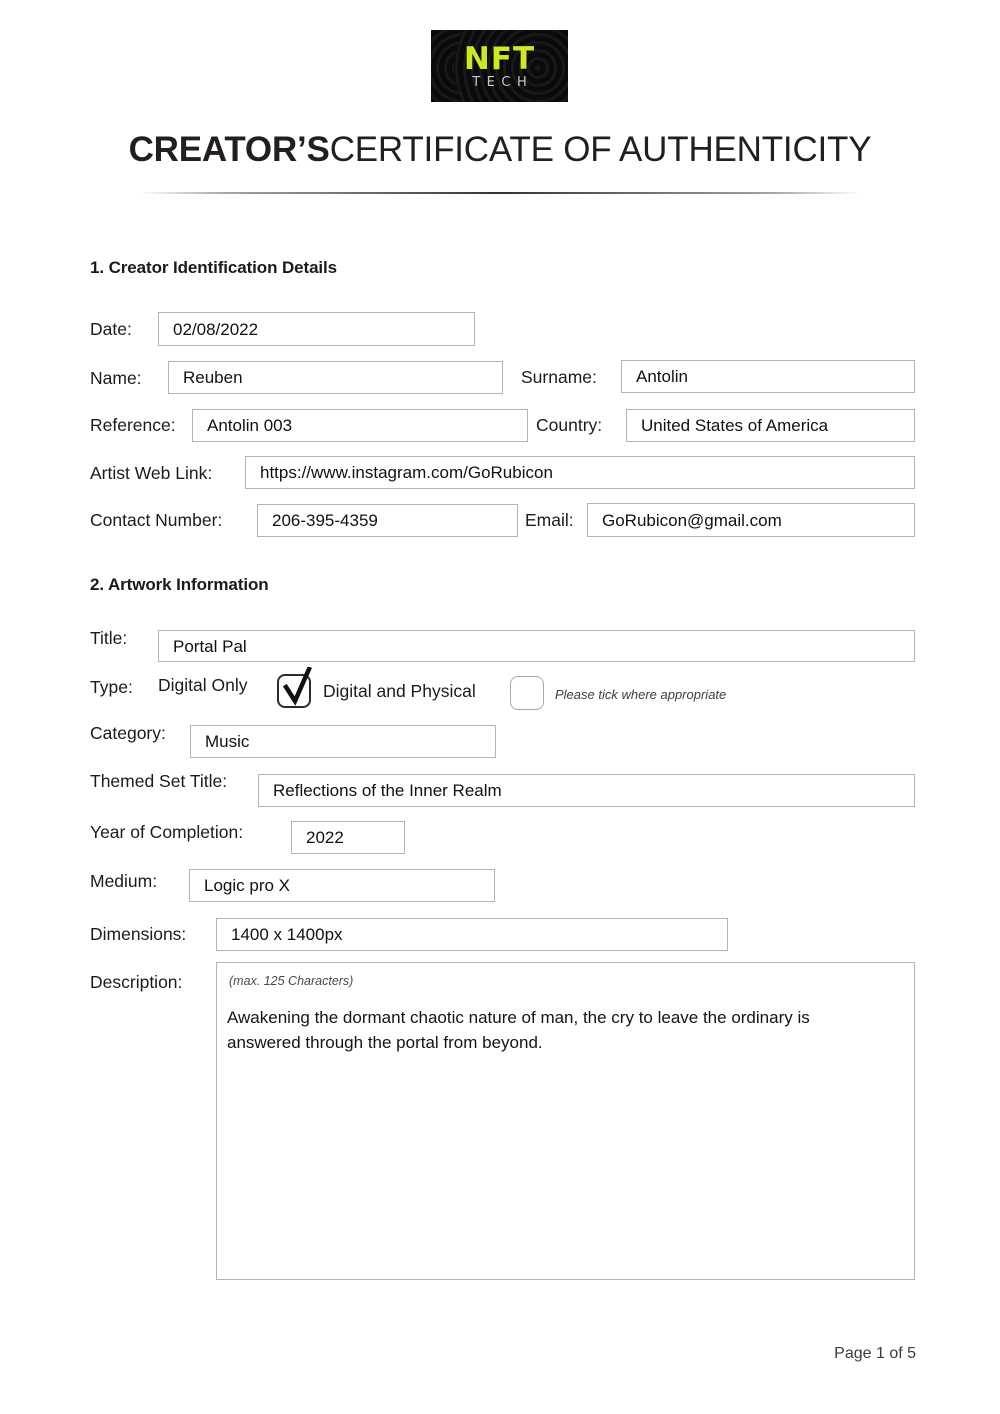 The image size is (1000, 1414). Describe the element at coordinates (124, 881) in the screenshot. I see `medium-label: Medium:` at that location.